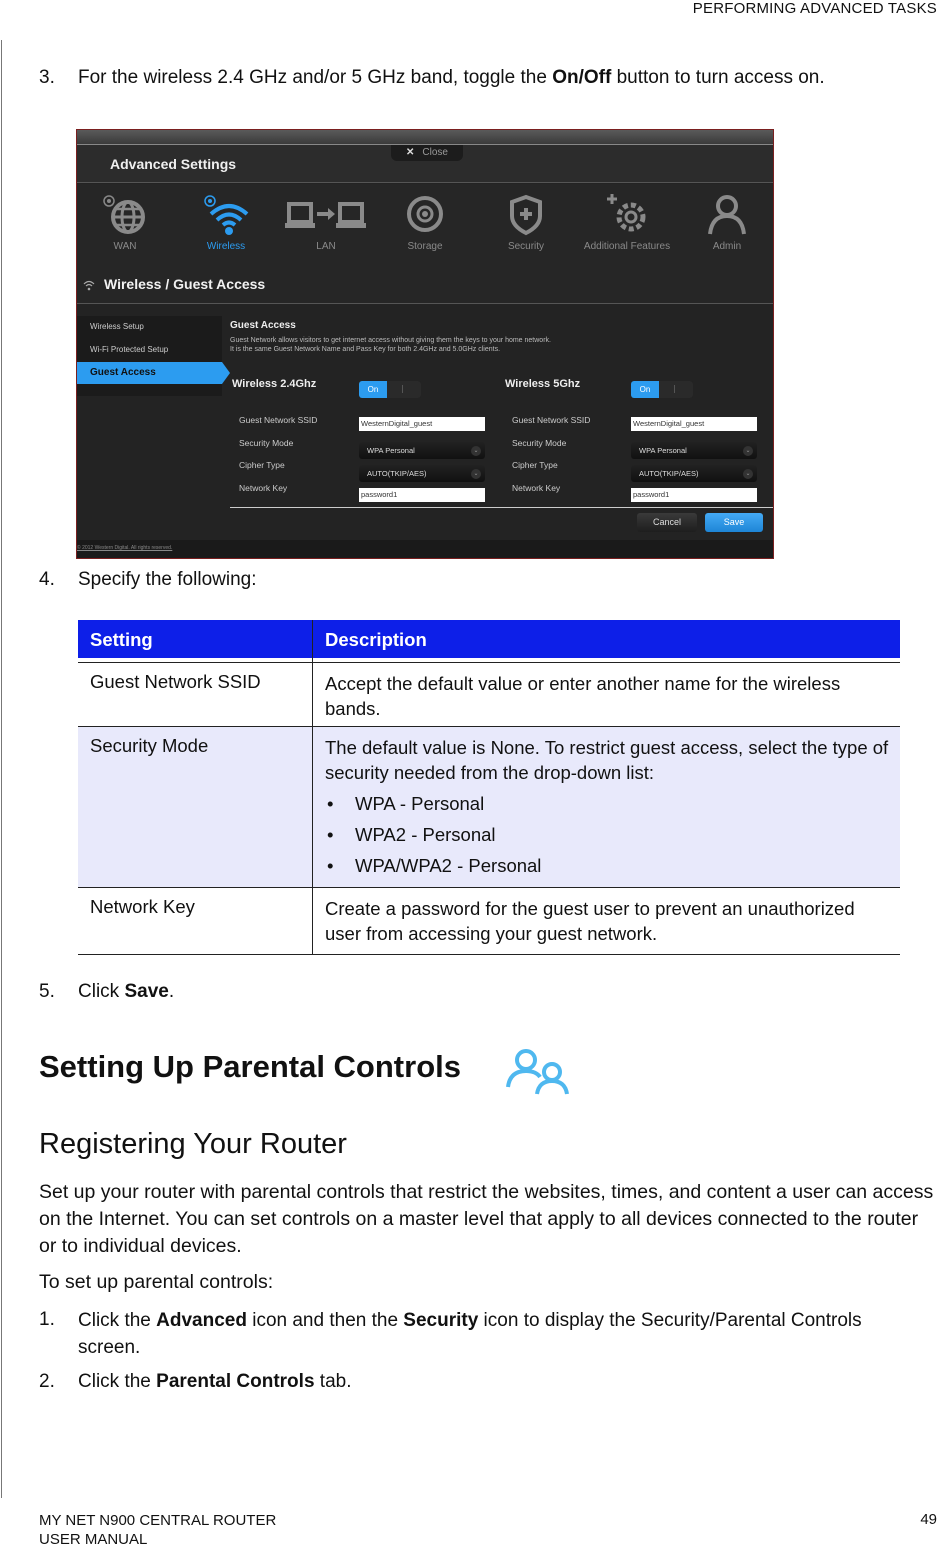 This screenshot has height=1546, width=939. Describe the element at coordinates (263, 325) in the screenshot. I see `guest-access-title: Guest Access` at that location.